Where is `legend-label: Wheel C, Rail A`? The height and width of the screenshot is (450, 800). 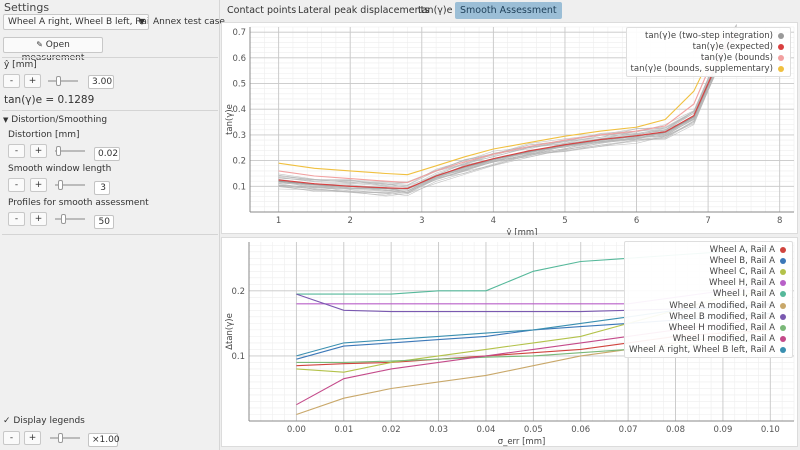
legend-label: Wheel C, Rail A is located at coordinates (742, 271).